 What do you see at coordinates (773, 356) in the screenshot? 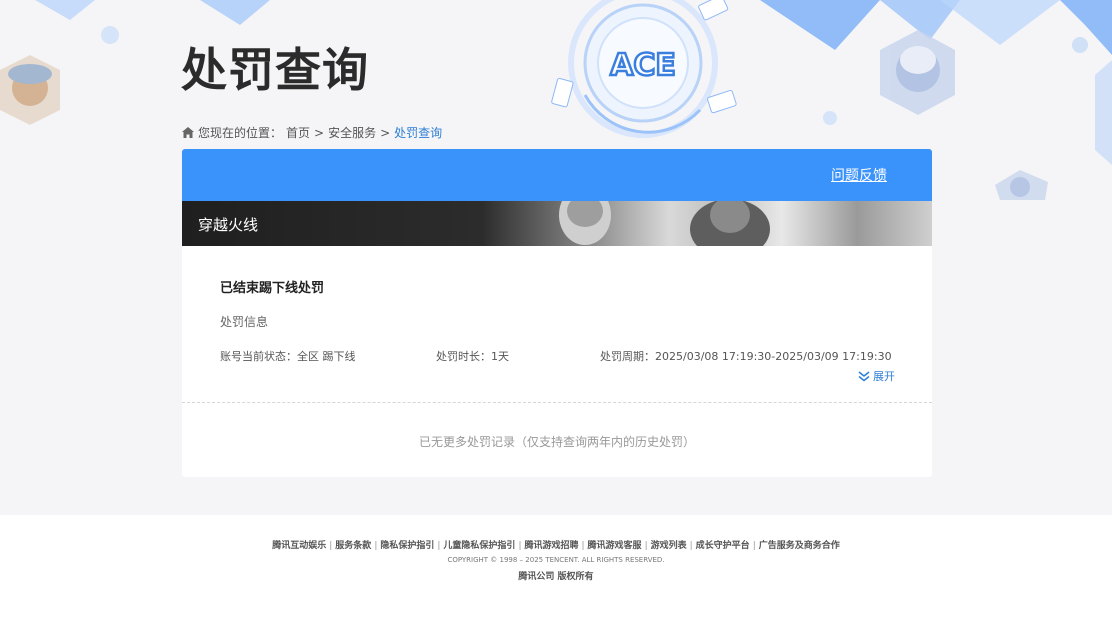
I see `penalty-period-value: 2025/03/08 17:19:30-2025/03/09 17:19:30` at bounding box center [773, 356].